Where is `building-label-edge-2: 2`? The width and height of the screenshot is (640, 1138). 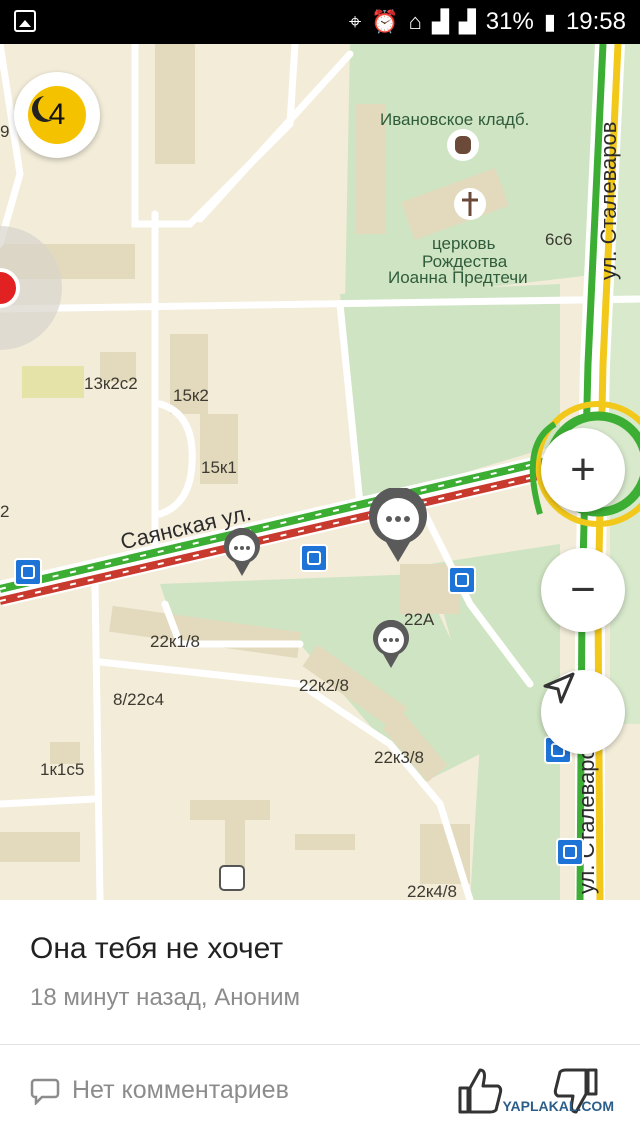 building-label-edge-2: 2 is located at coordinates (5, 511).